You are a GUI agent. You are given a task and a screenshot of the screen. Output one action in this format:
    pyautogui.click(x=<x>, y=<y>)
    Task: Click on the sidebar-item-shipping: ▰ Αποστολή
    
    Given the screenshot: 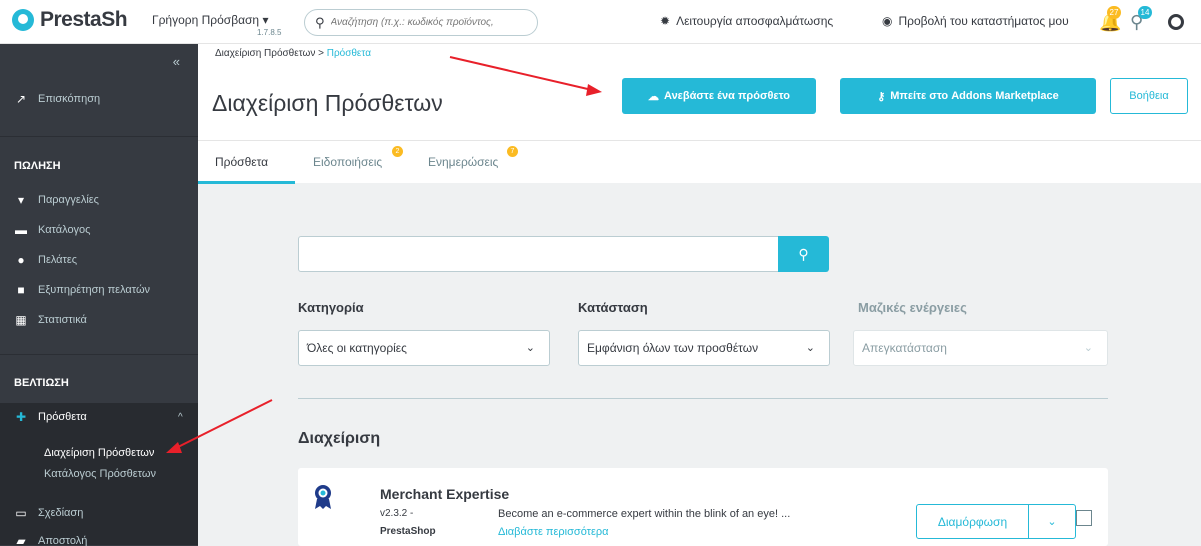 What is the action you would take?
    pyautogui.click(x=99, y=540)
    